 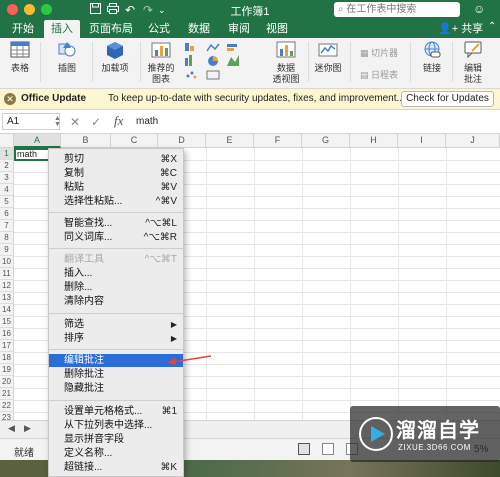 What do you see at coordinates (182, 141) in the screenshot?
I see `column-header: D` at bounding box center [182, 141].